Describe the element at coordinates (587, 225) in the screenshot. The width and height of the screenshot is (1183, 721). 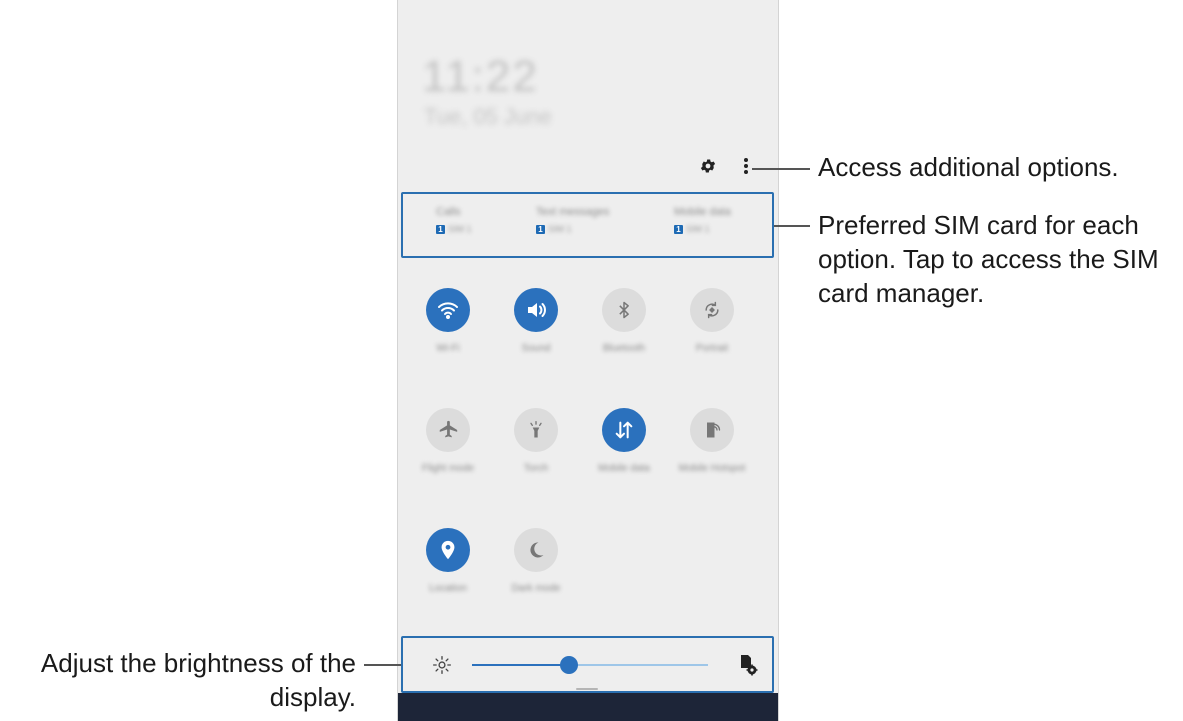
I see `sim-callout-box` at that location.